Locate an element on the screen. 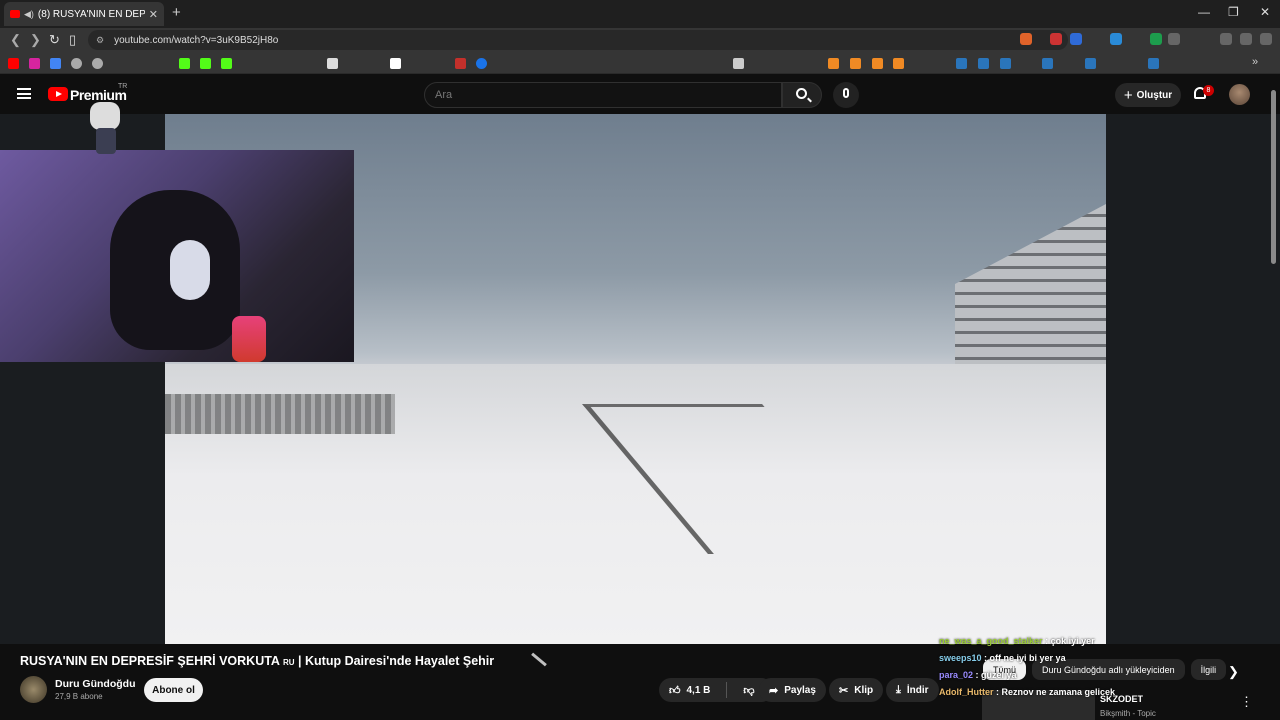 Image resolution: width=1280 pixels, height=720 pixels. channel-name: Duru Gündoğdu is located at coordinates (95, 684).